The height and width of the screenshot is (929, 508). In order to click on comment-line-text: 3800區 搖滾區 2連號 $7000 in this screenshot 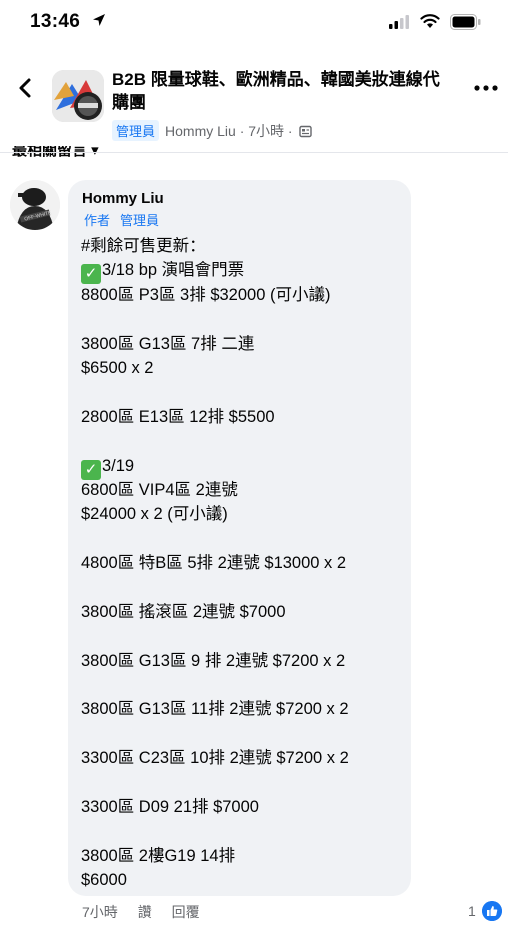, I will do `click(183, 611)`.